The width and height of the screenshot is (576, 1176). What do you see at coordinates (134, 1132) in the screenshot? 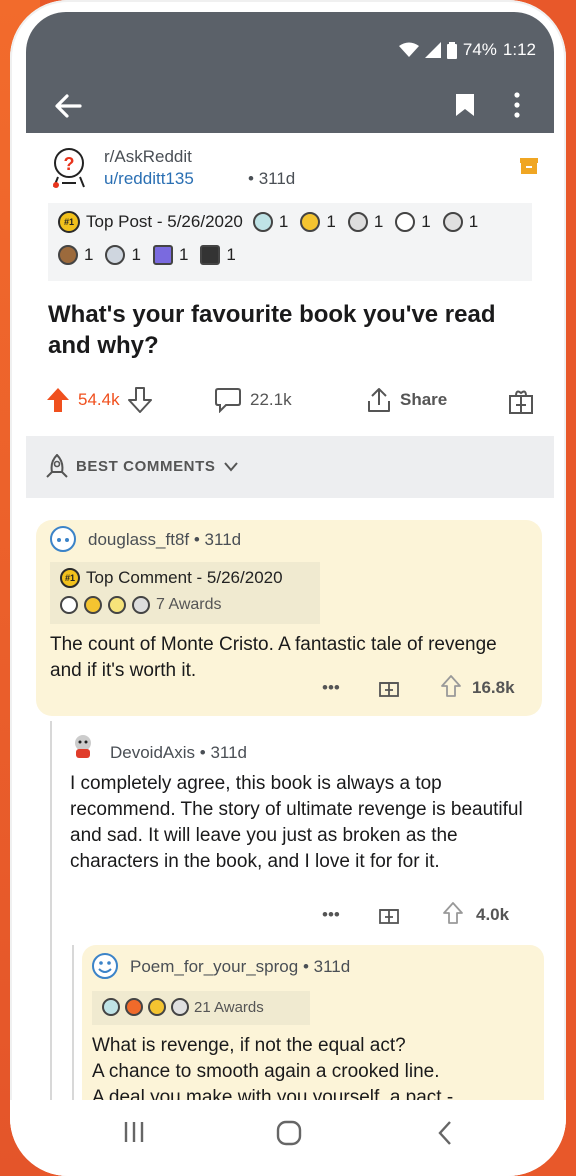
I see `recent-apps-icon` at bounding box center [134, 1132].